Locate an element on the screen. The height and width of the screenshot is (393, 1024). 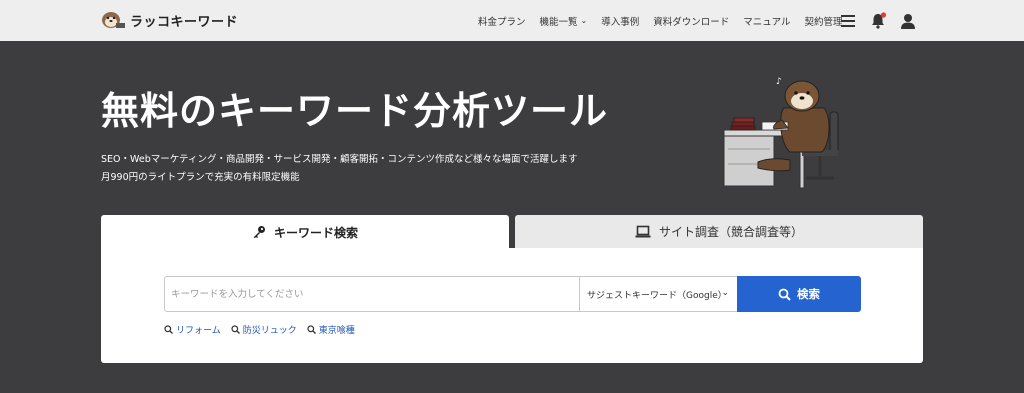
search-type-value: サジェストキーワード（Google） is located at coordinates (657, 295).